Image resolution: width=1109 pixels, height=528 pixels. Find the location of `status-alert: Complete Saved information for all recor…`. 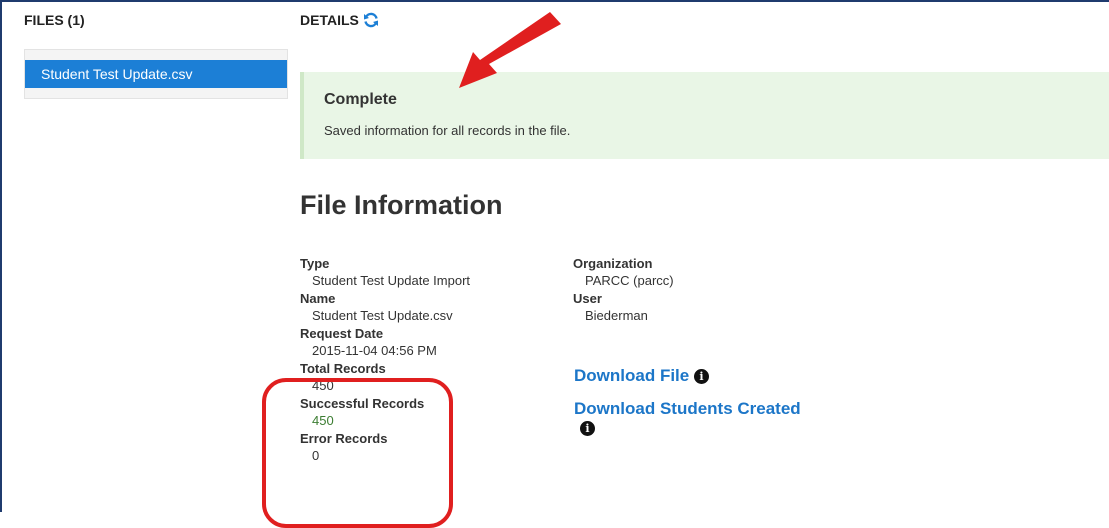

status-alert: Complete Saved information for all recor… is located at coordinates (704, 115).